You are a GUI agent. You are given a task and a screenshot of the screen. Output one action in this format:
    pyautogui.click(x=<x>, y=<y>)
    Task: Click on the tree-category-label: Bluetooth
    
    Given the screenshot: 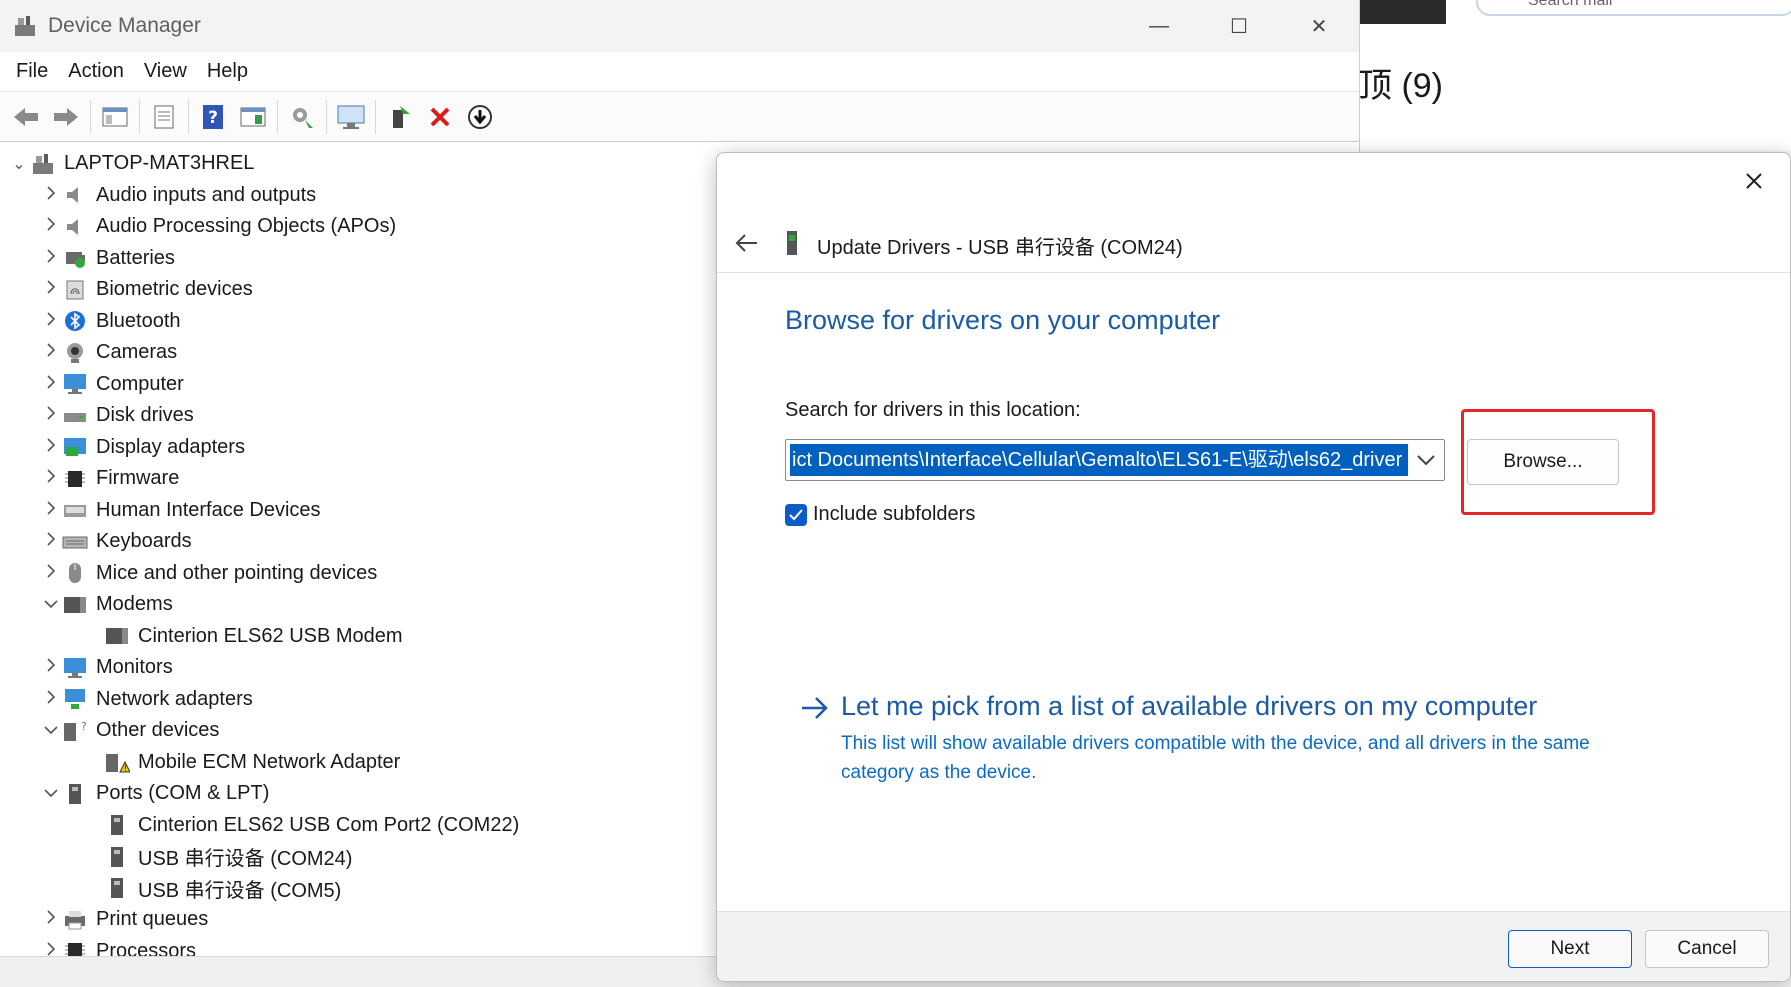 What is the action you would take?
    pyautogui.click(x=138, y=320)
    